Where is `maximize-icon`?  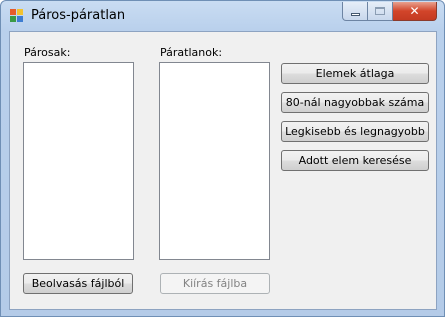
maximize-icon is located at coordinates (380, 11).